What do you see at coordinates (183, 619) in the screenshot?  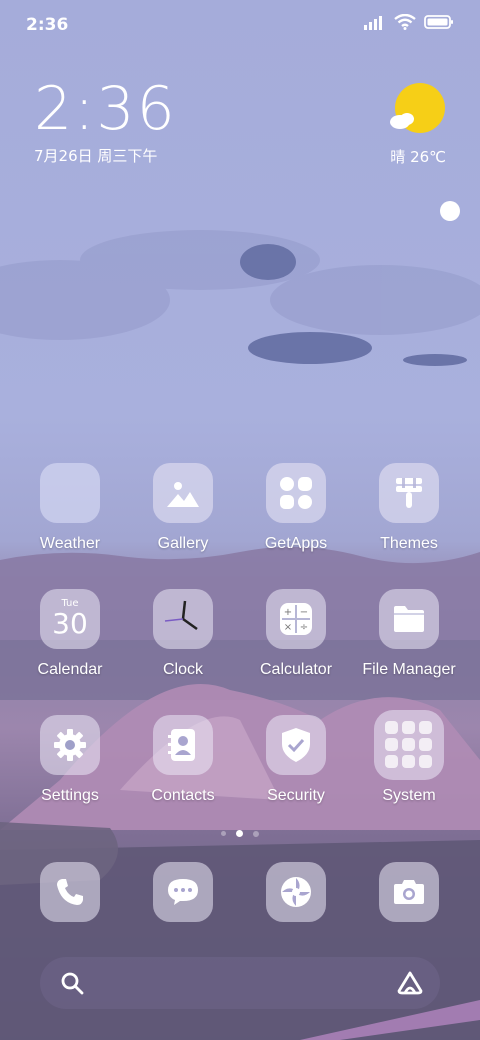 I see `clock-icon` at bounding box center [183, 619].